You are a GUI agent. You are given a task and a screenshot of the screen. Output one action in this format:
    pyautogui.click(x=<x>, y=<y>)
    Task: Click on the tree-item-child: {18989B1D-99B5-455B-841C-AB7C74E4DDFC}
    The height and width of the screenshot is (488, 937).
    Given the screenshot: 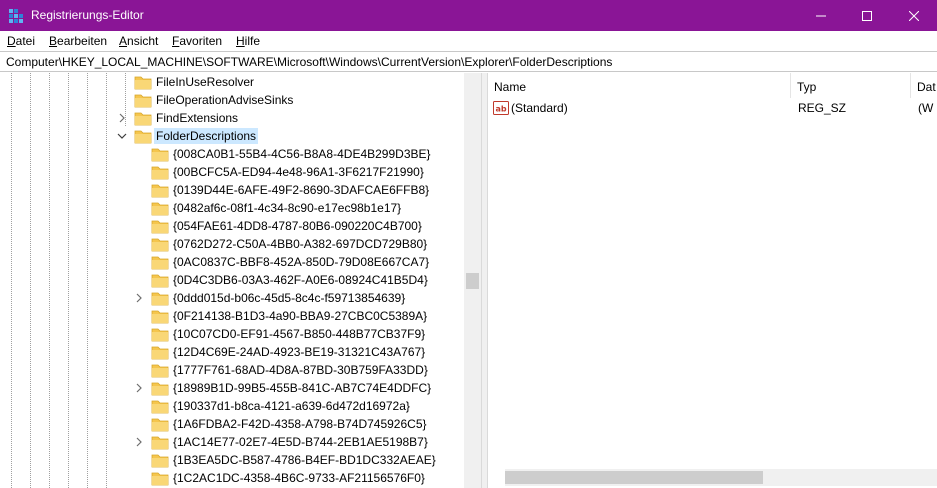 What is the action you would take?
    pyautogui.click(x=283, y=388)
    